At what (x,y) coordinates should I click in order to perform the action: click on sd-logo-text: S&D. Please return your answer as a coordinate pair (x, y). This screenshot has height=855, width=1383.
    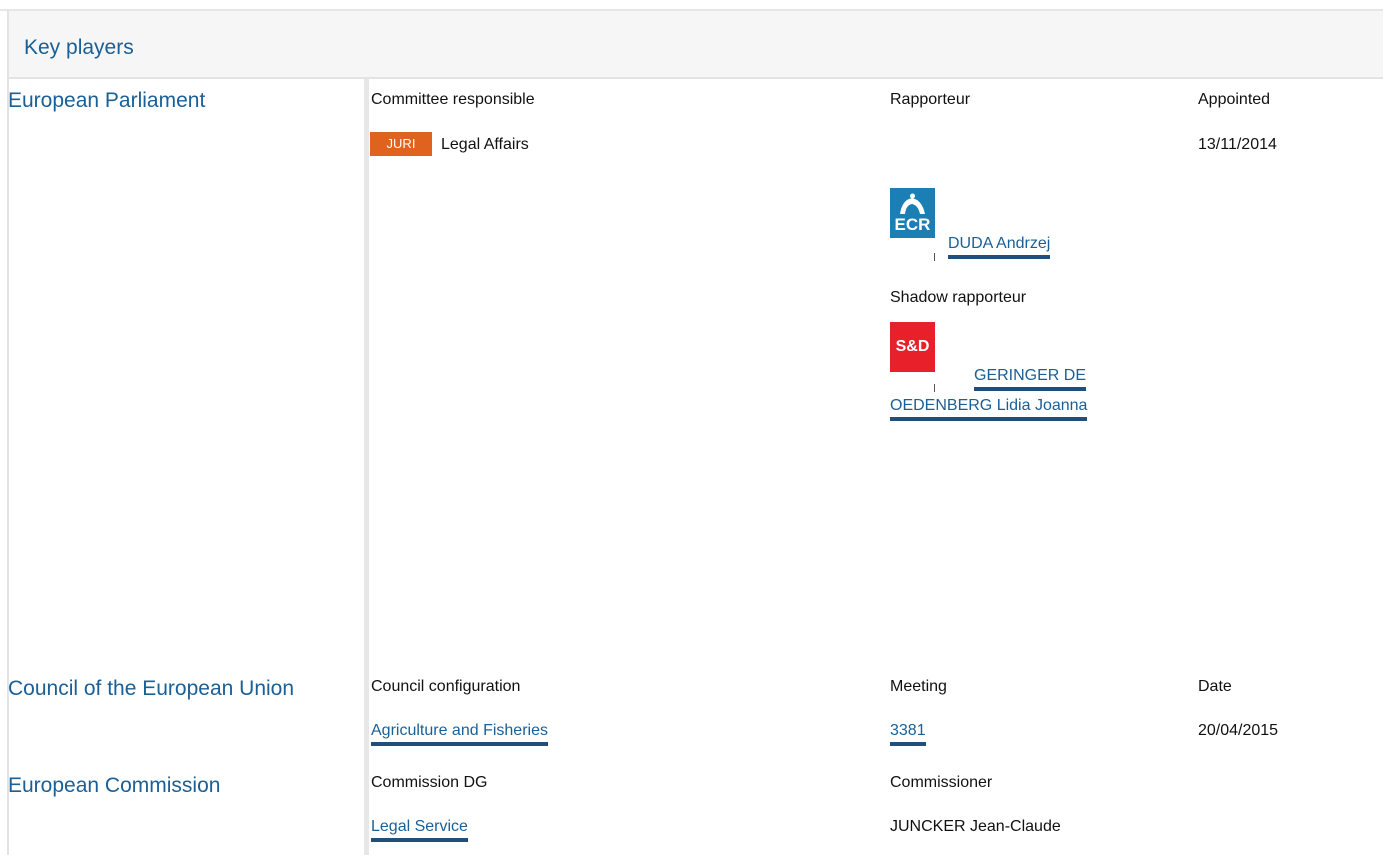
    Looking at the image, I should click on (912, 346).